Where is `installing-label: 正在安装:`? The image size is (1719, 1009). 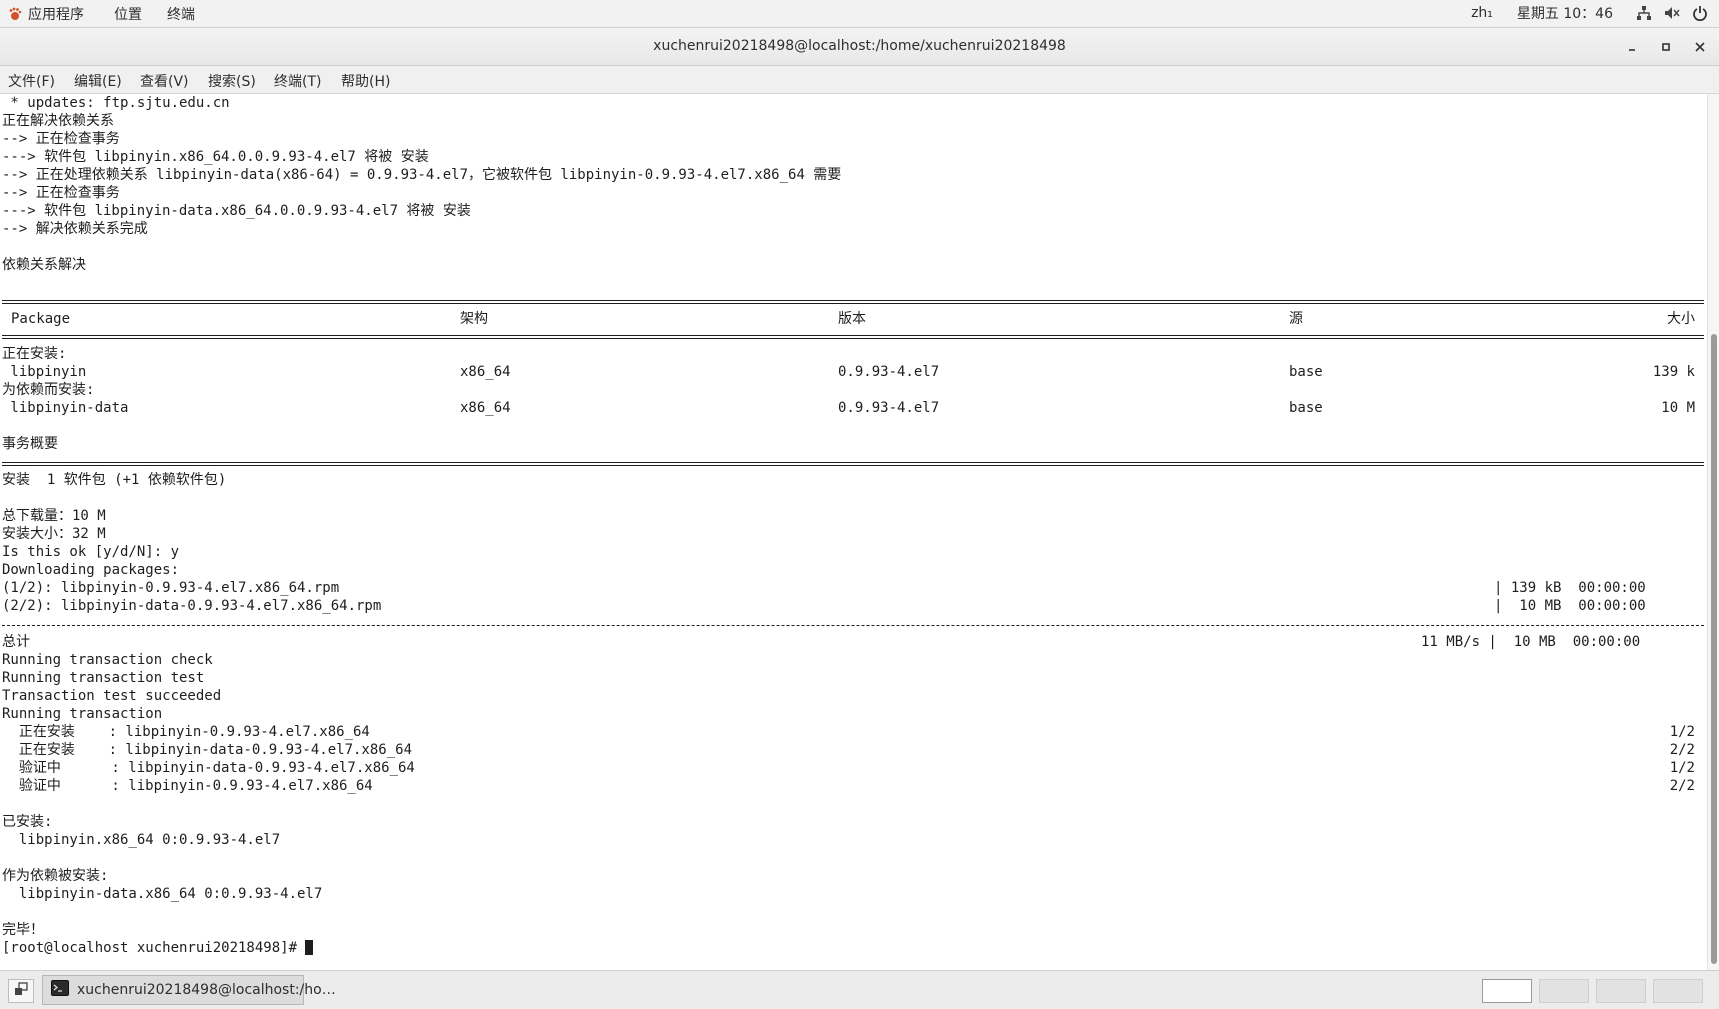 installing-label: 正在安装: is located at coordinates (34, 354).